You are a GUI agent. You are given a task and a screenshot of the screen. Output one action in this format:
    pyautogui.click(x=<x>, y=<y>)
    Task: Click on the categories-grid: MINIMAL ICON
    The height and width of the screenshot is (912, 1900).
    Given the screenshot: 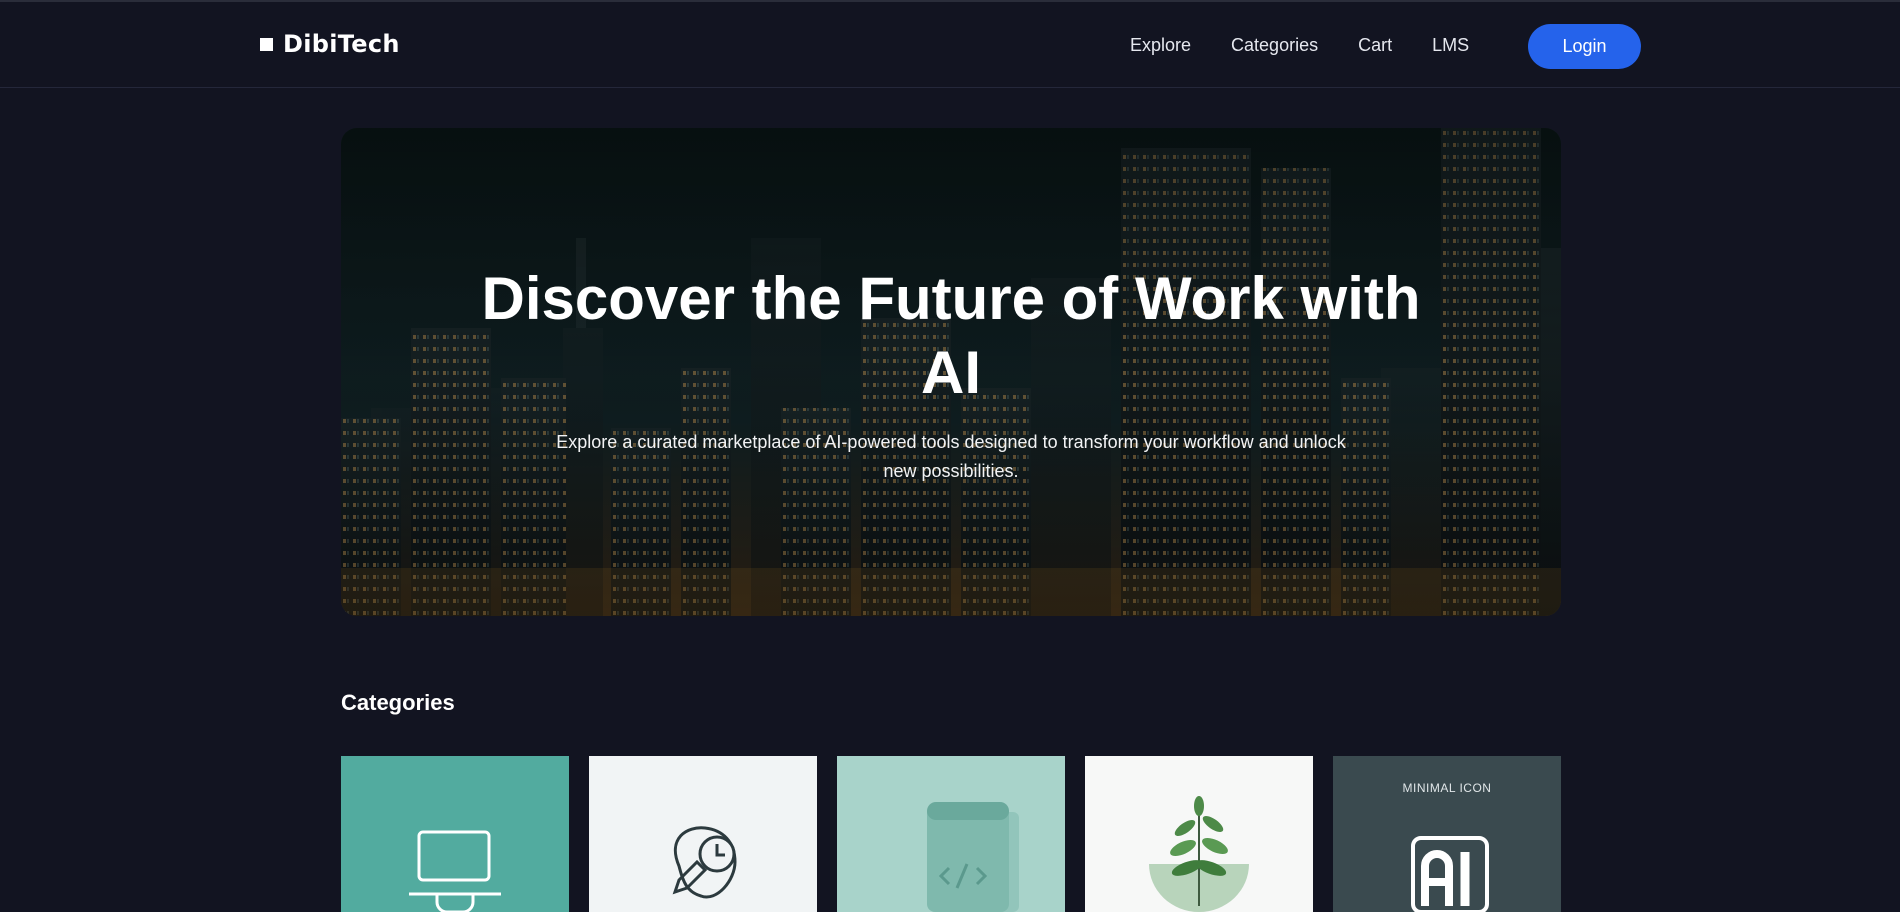 What is the action you would take?
    pyautogui.click(x=951, y=834)
    